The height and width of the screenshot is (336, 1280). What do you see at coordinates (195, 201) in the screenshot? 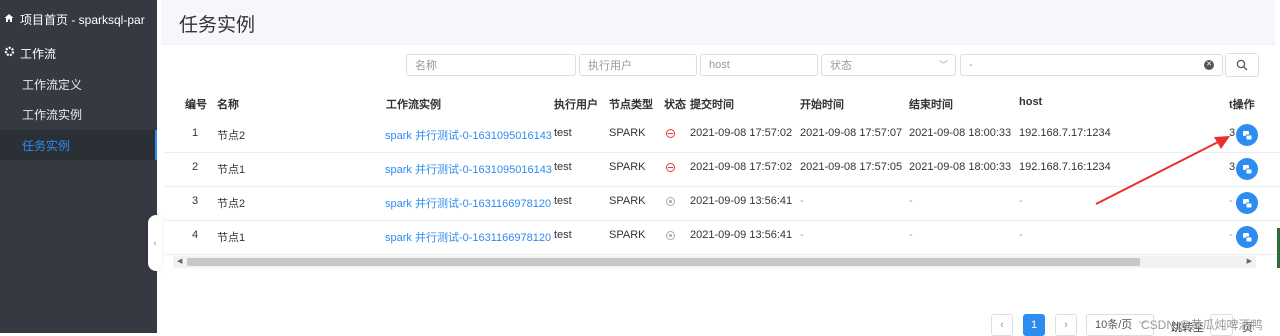
I see `cell-id: 3` at bounding box center [195, 201].